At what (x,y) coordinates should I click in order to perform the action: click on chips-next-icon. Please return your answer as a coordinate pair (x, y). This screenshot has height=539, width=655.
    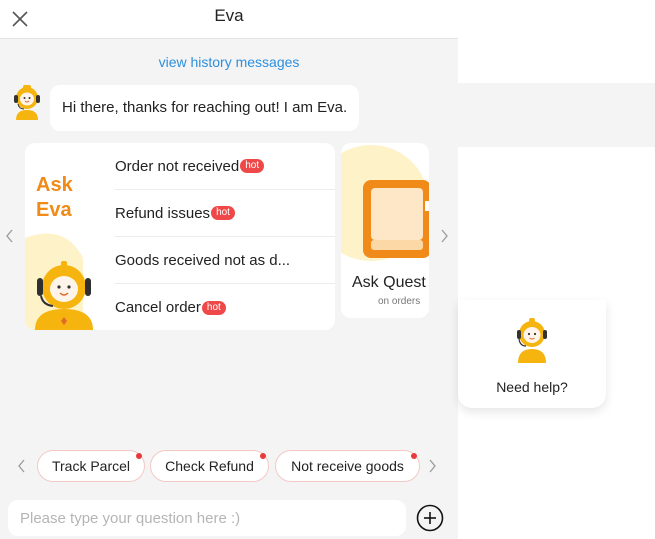
    Looking at the image, I should click on (432, 466).